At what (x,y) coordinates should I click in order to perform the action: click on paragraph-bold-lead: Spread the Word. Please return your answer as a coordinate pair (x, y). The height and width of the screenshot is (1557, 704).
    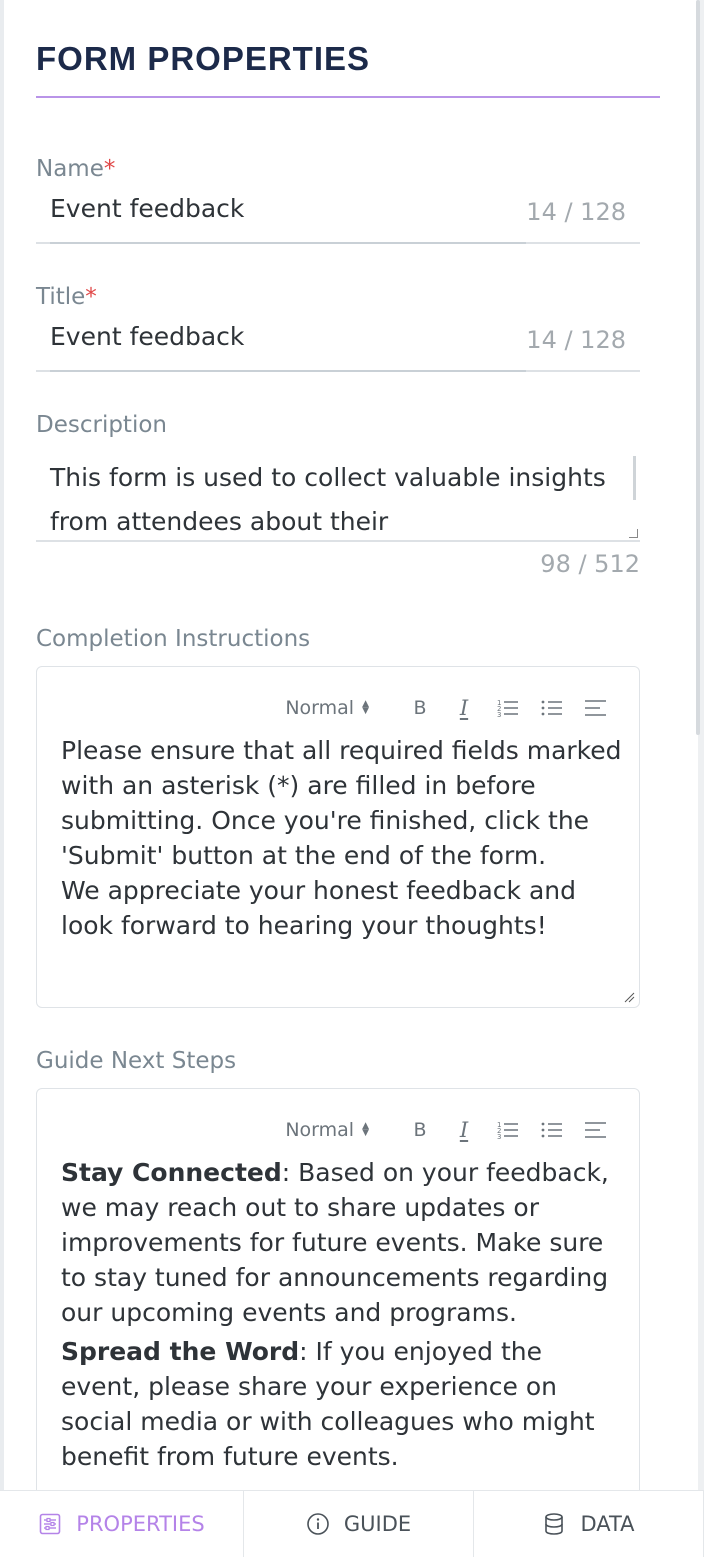
    Looking at the image, I should click on (180, 1351).